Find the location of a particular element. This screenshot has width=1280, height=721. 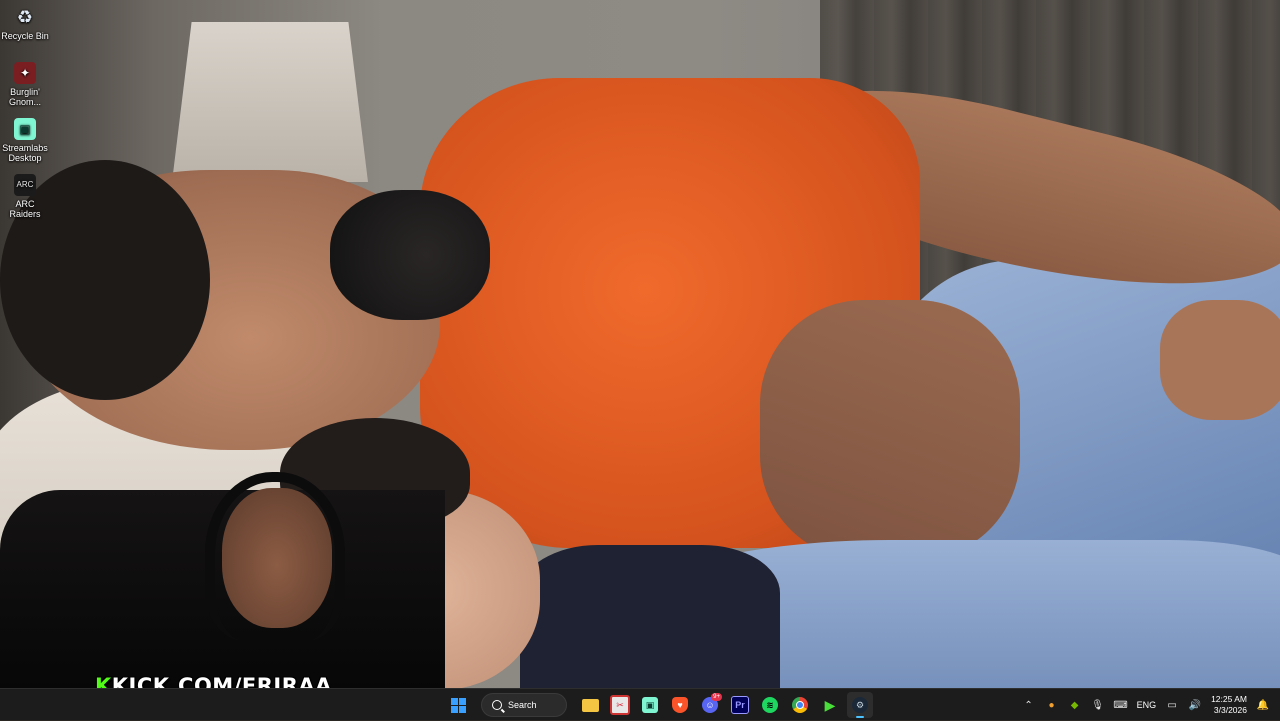

streamlabs-app-icon: ▣ is located at coordinates (650, 705).